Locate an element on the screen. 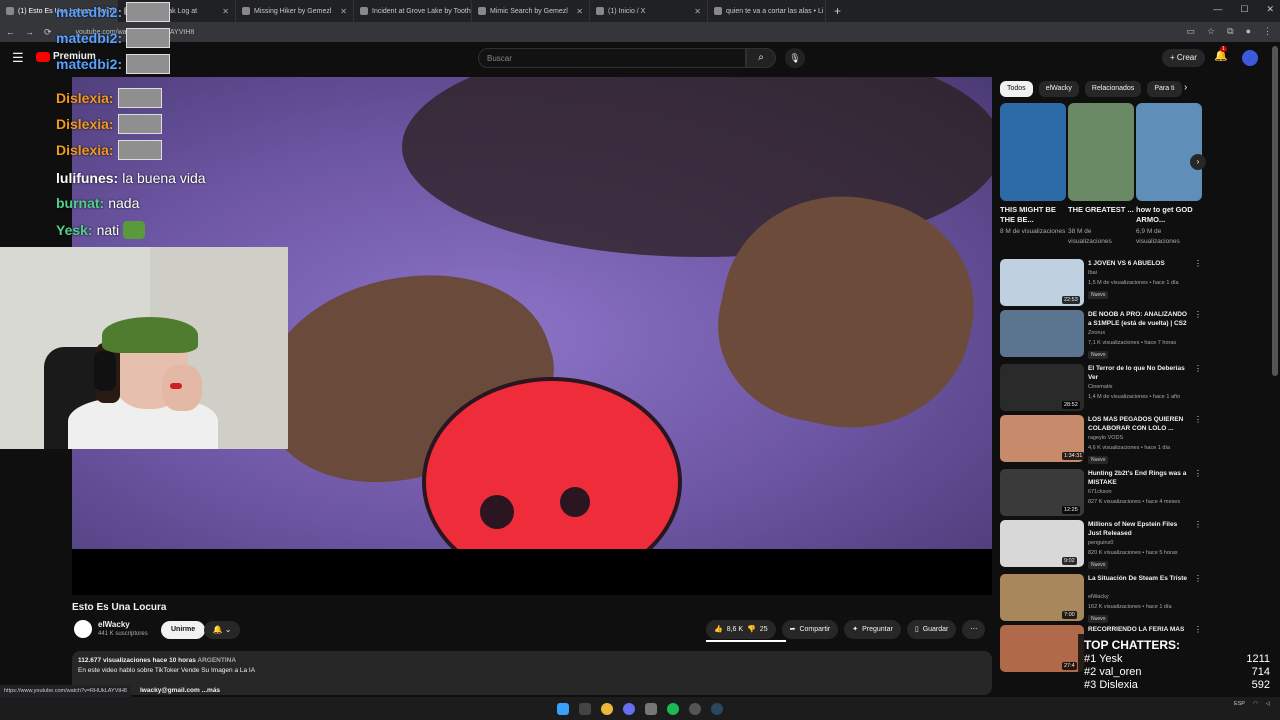 Image resolution: width=1280 pixels, height=720 pixels. channel-name: penguinz0 is located at coordinates (1100, 543).